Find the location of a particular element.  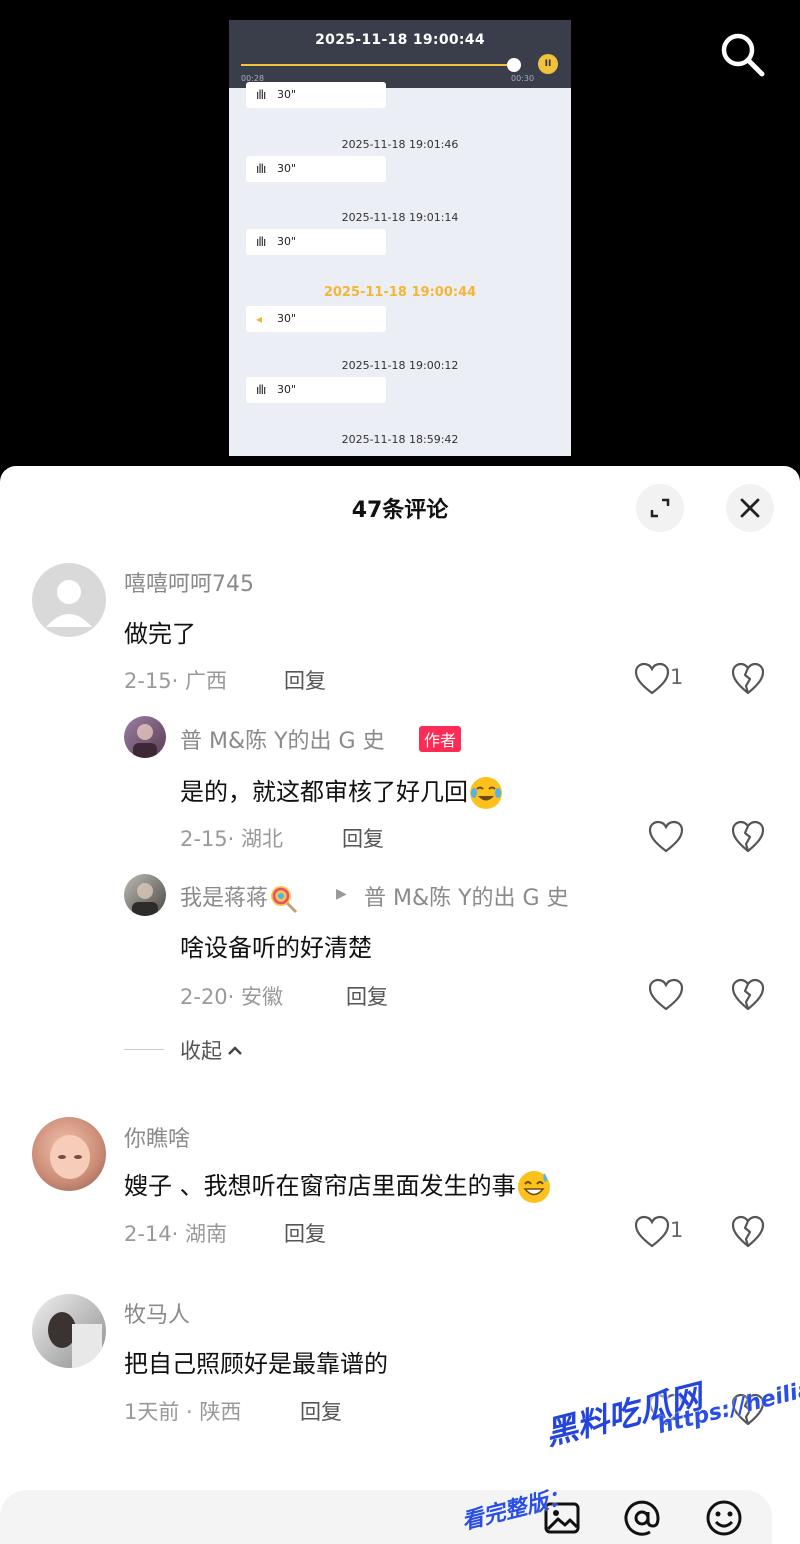

expand-button is located at coordinates (660, 508).